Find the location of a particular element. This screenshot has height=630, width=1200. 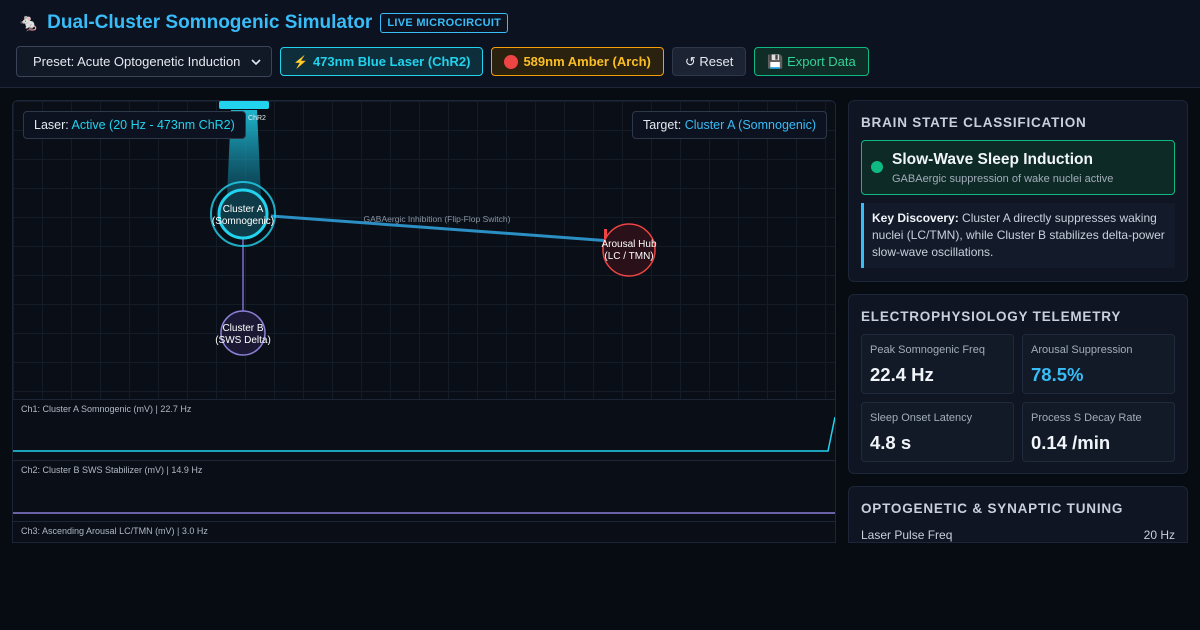

cluster-a-name: Cluster A is located at coordinates (243, 209).